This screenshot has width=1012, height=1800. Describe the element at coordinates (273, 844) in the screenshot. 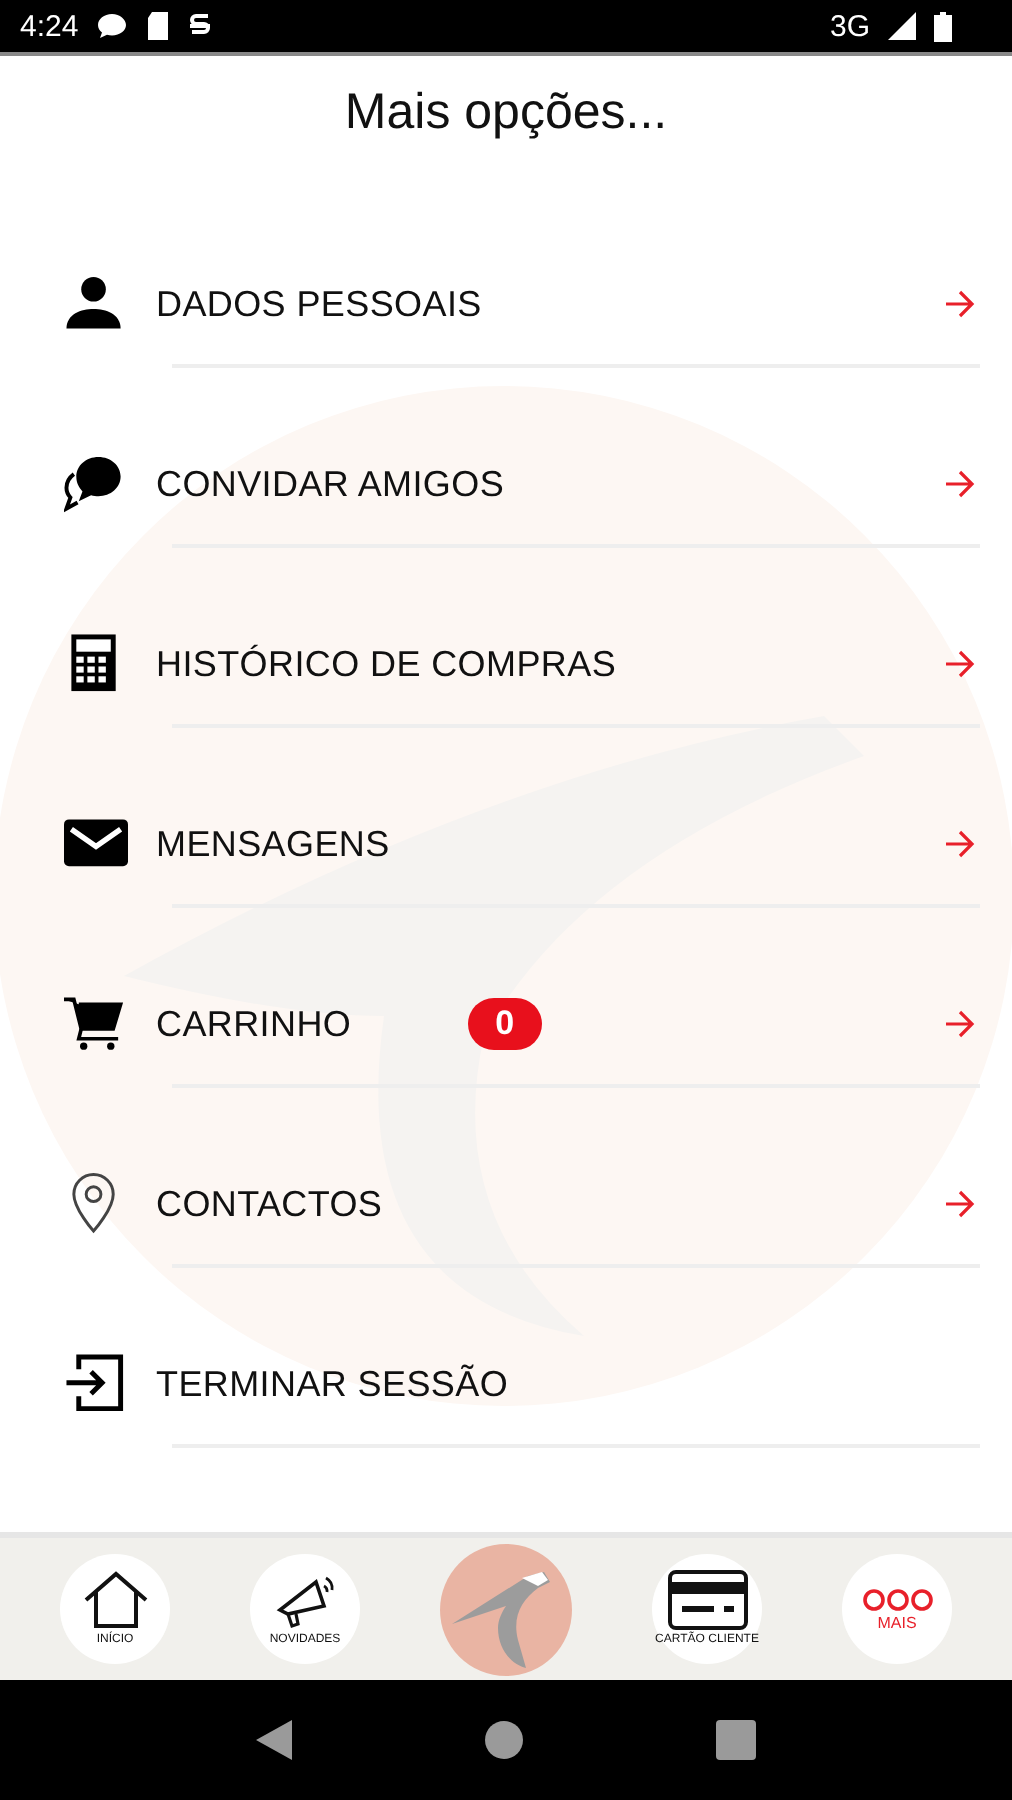

I see `menu-label: MENSAGENS` at that location.